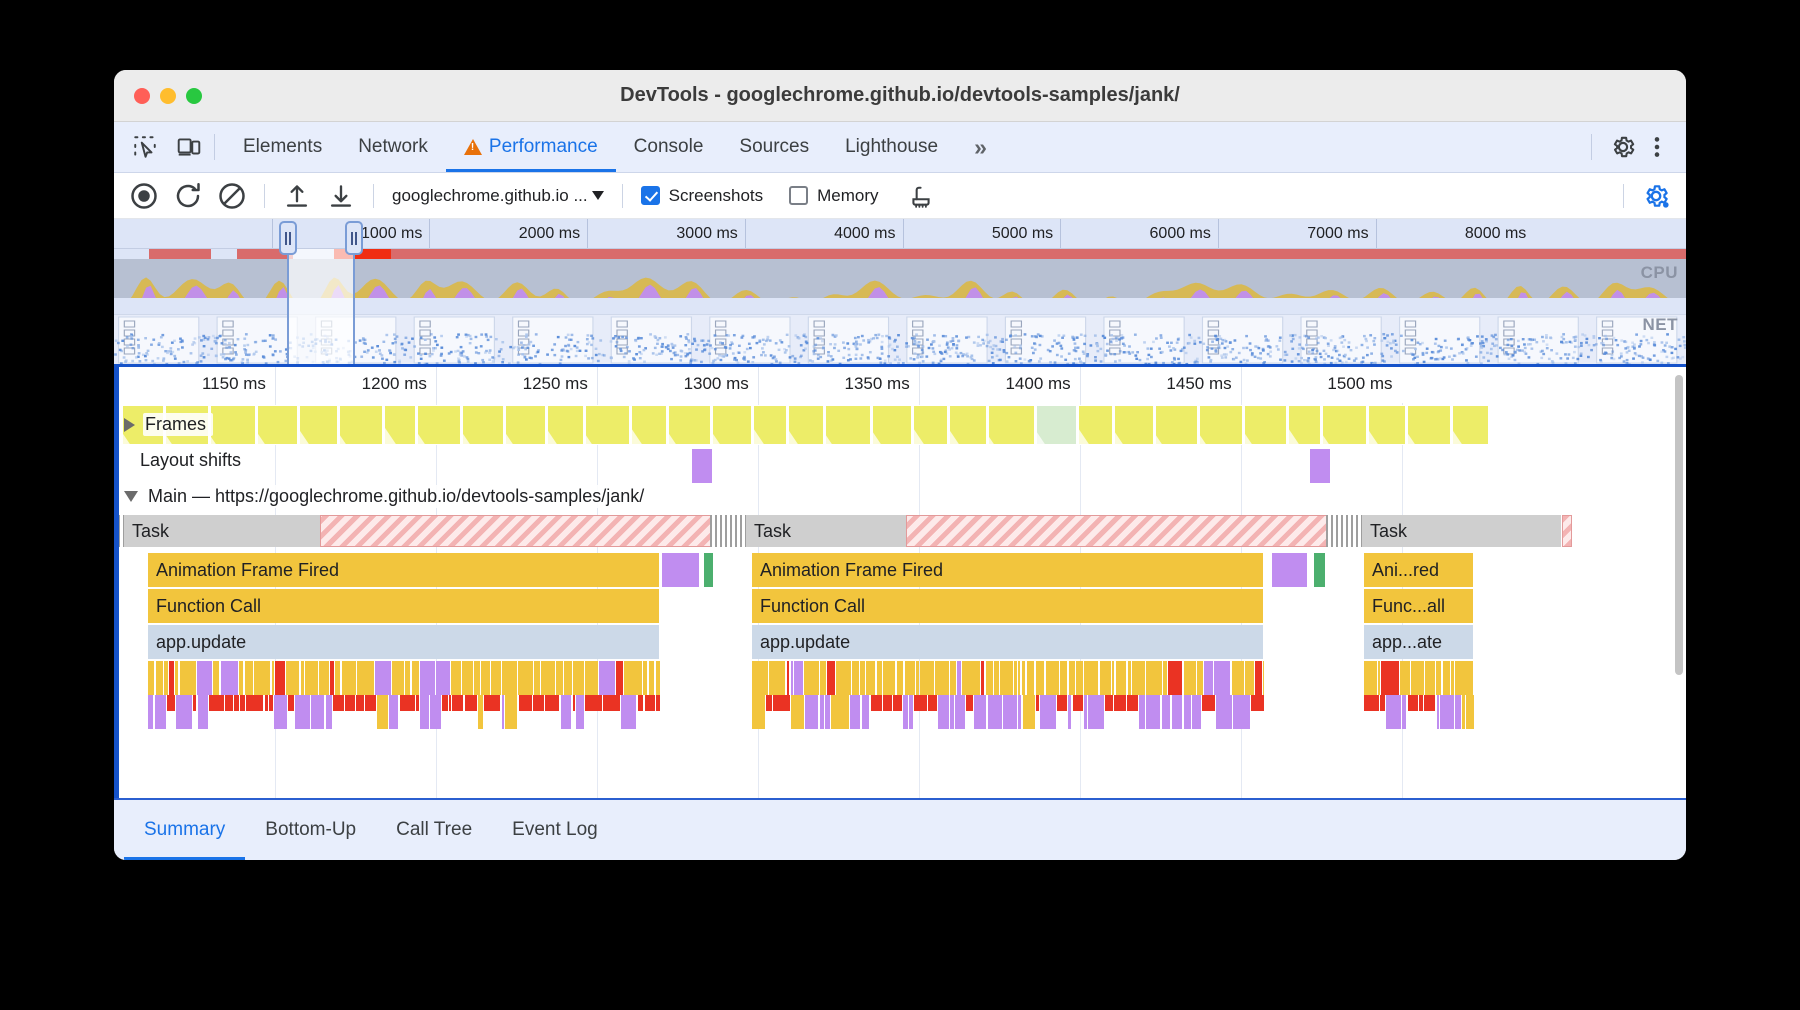  I want to click on flame-vertical-scrollbar, so click(1679, 582).